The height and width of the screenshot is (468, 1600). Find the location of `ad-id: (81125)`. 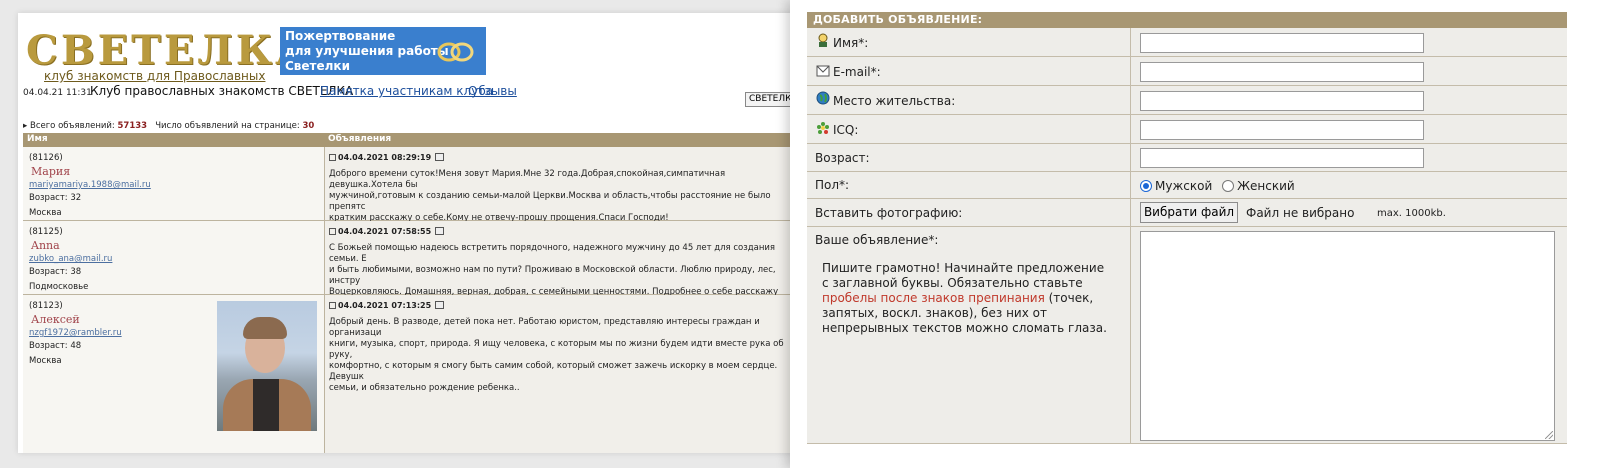

ad-id: (81125) is located at coordinates (46, 232).